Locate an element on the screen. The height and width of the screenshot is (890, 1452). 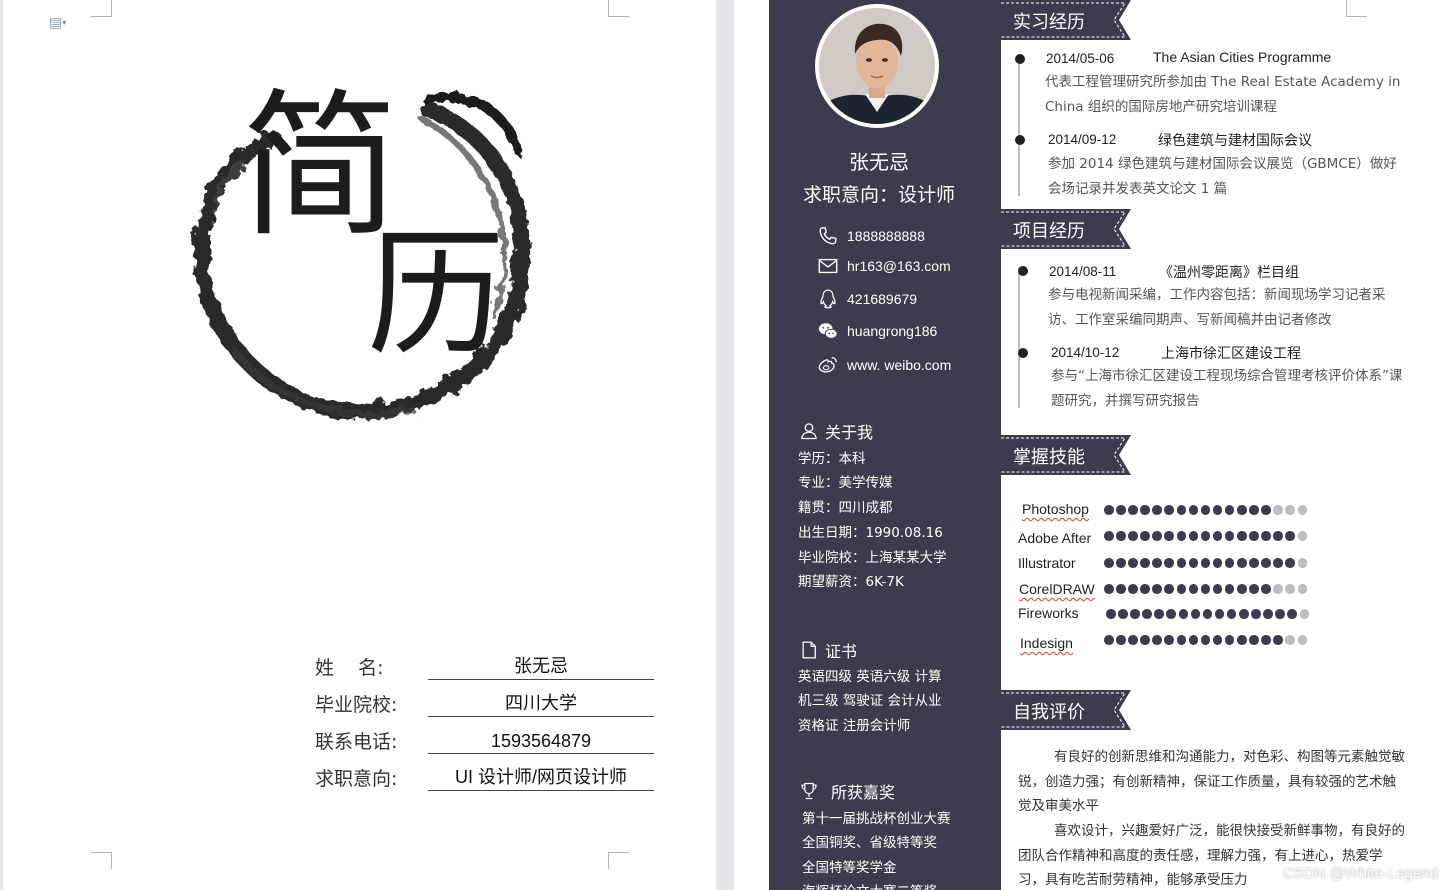
weibo-text: www. weibo.com is located at coordinates (899, 365).